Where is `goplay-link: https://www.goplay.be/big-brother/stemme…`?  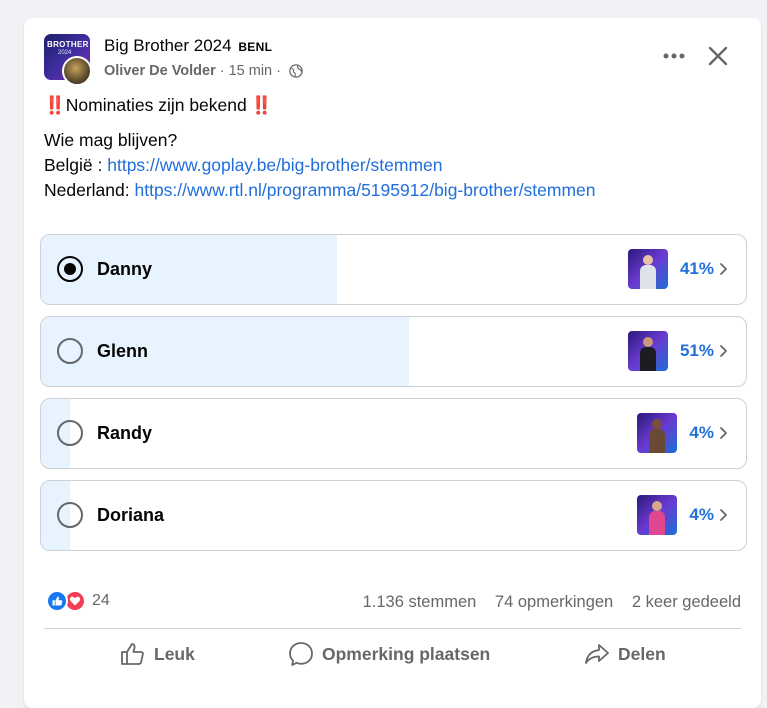
goplay-link: https://www.goplay.be/big-brother/stemme… is located at coordinates (274, 165).